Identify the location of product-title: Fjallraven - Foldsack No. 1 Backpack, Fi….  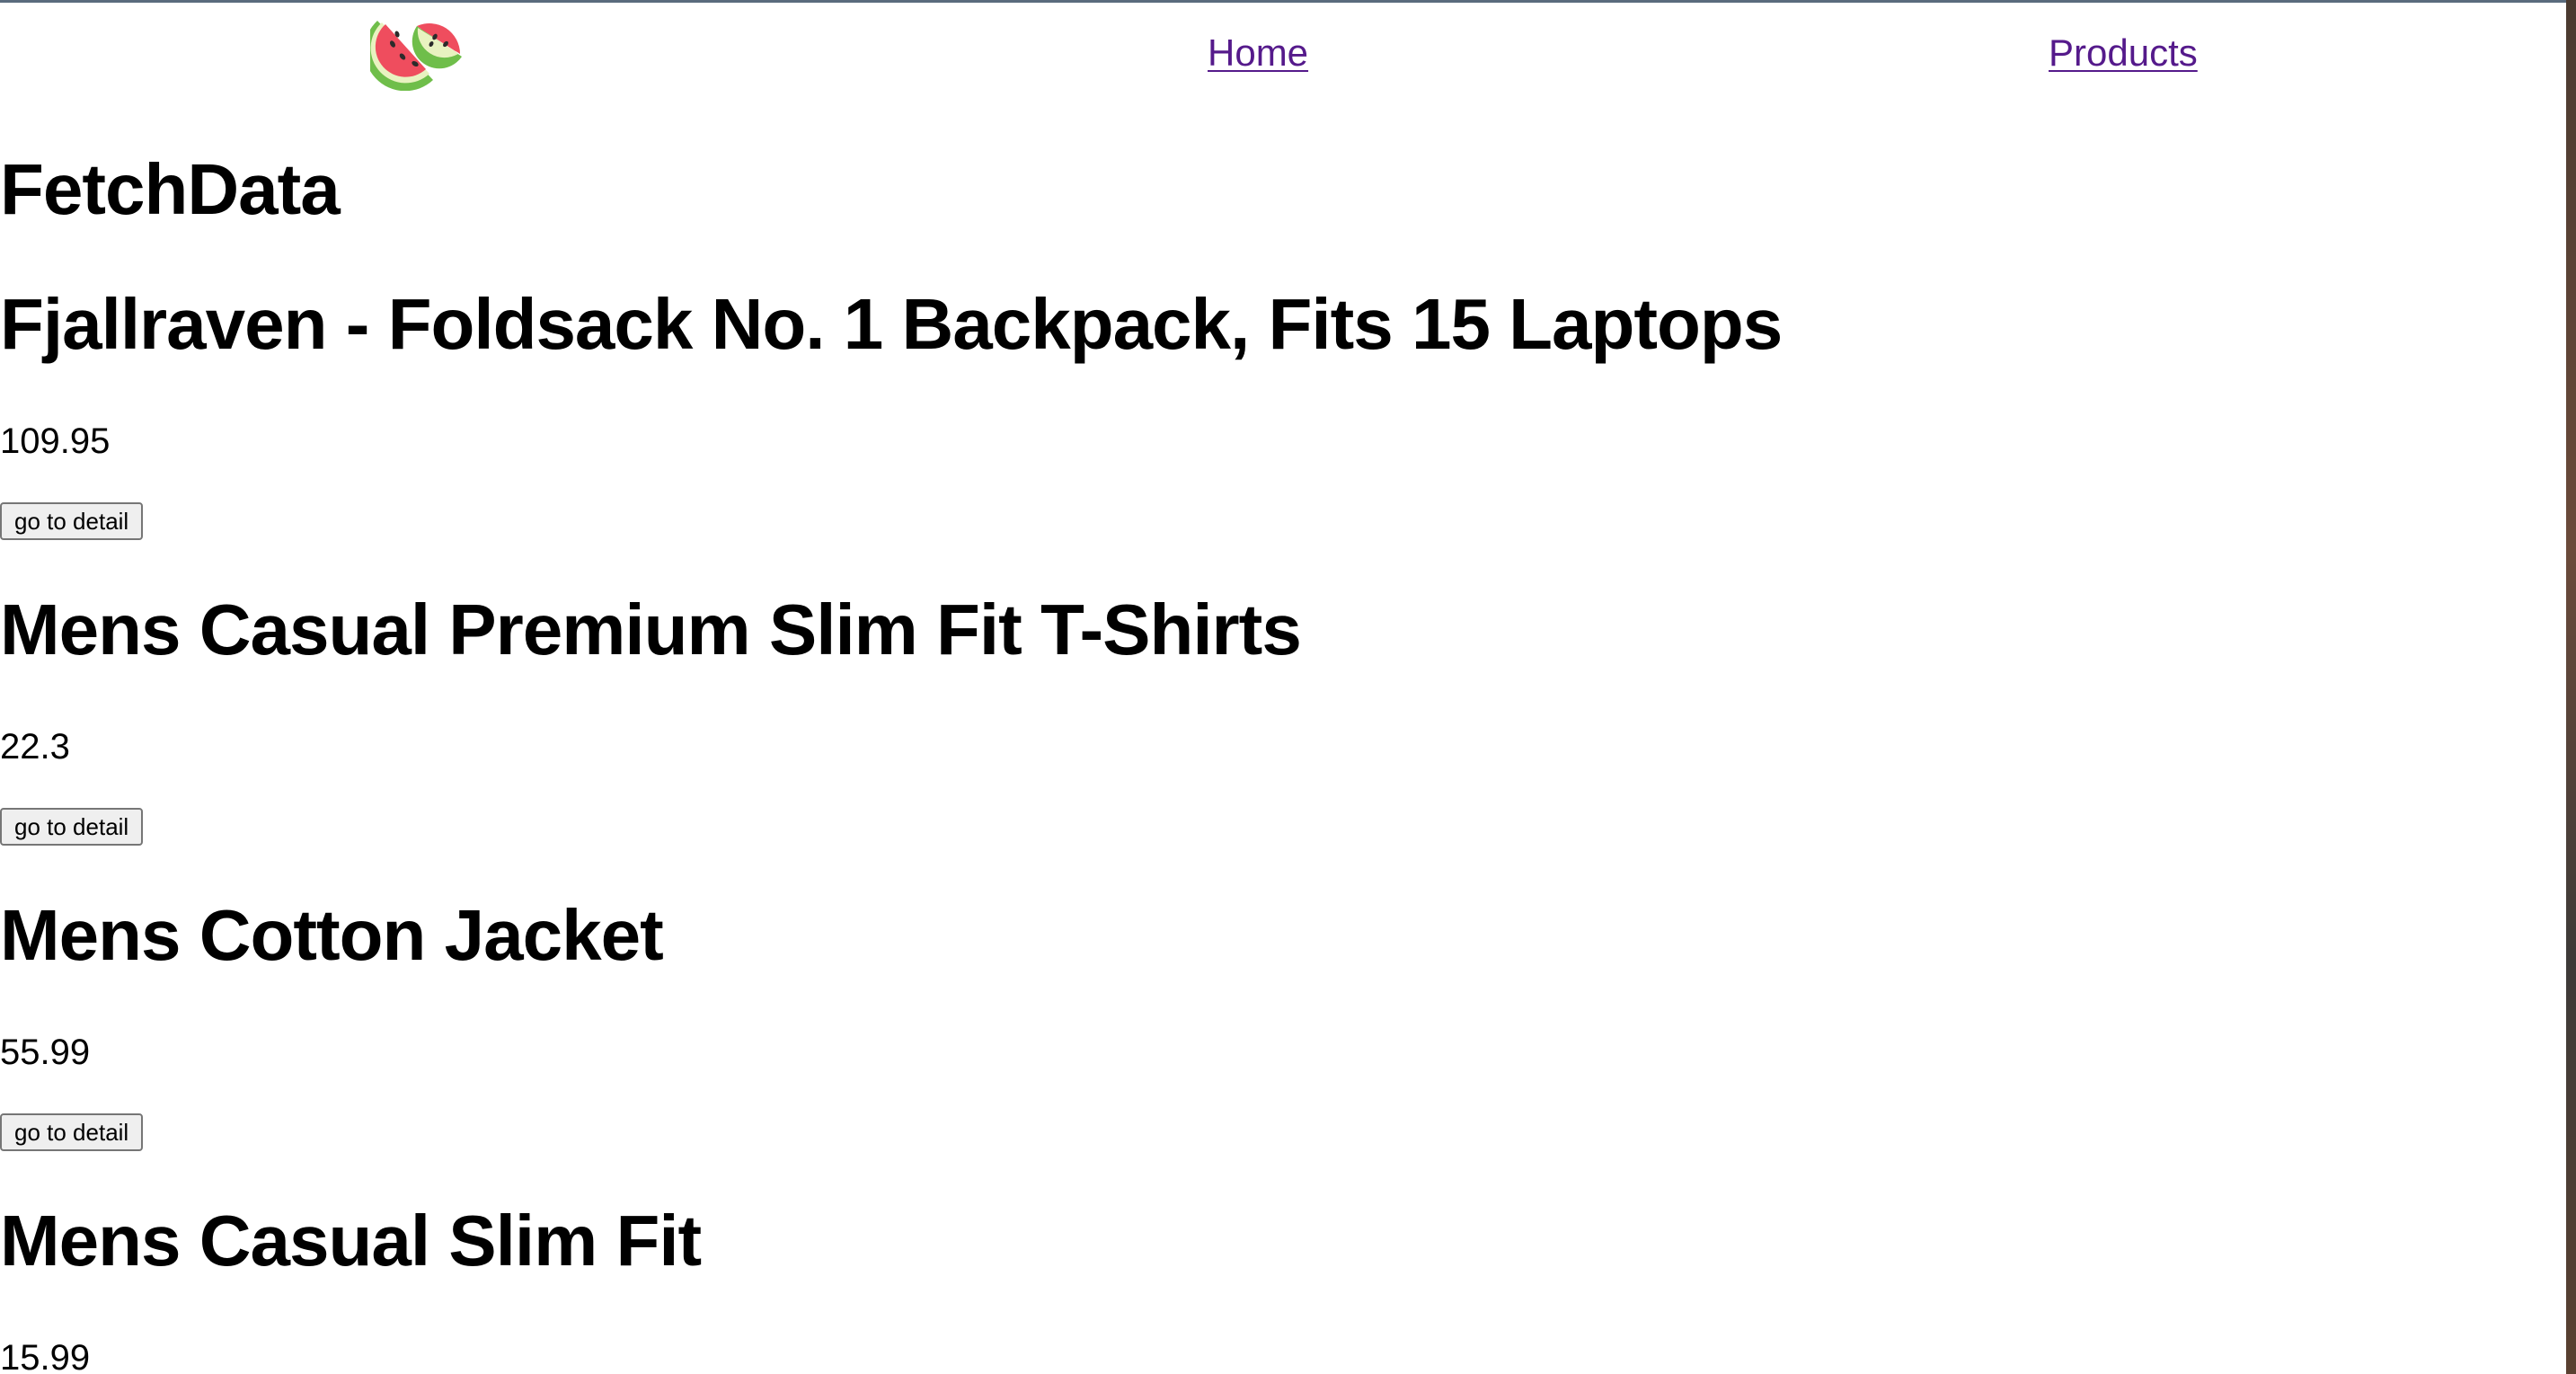
(892, 324).